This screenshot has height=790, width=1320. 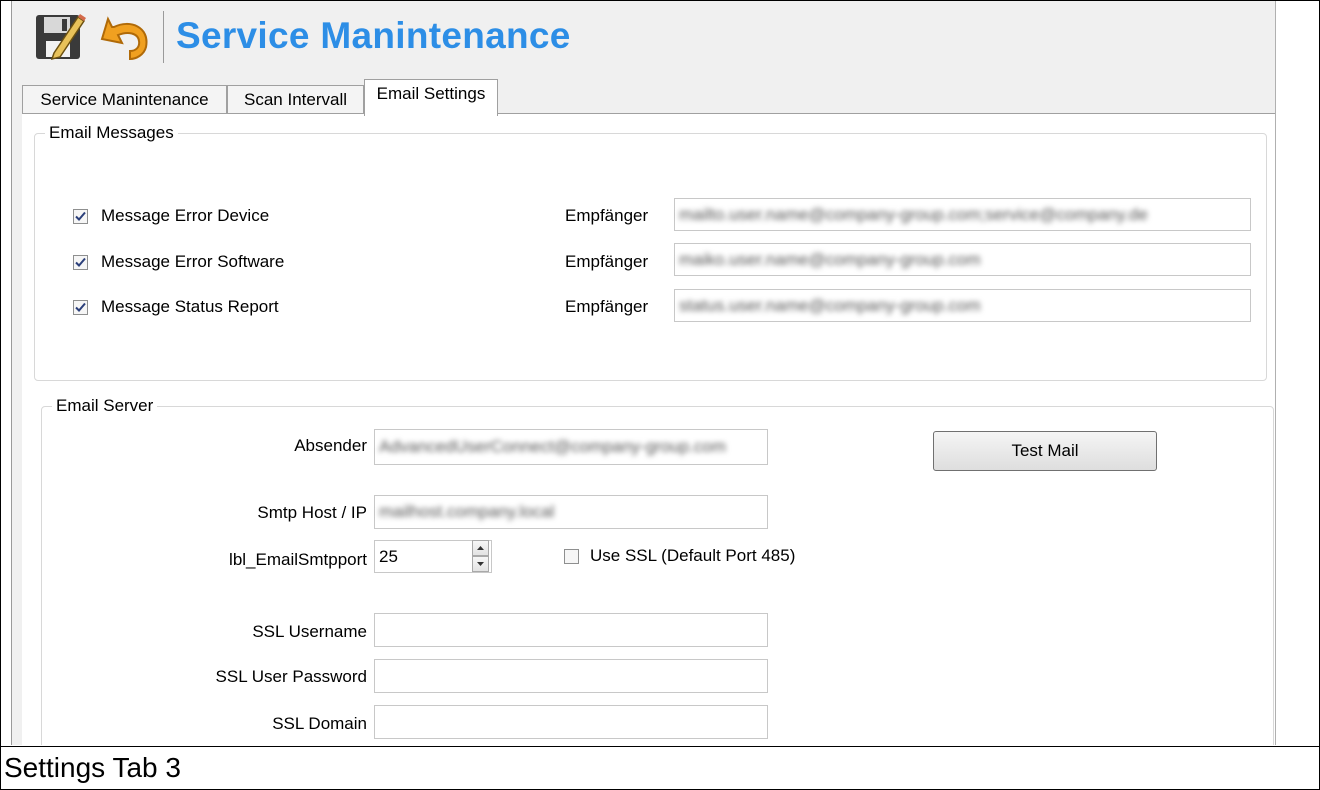 What do you see at coordinates (298, 559) in the screenshot?
I see `smtp-port-label: lbl_EmailSmtpport` at bounding box center [298, 559].